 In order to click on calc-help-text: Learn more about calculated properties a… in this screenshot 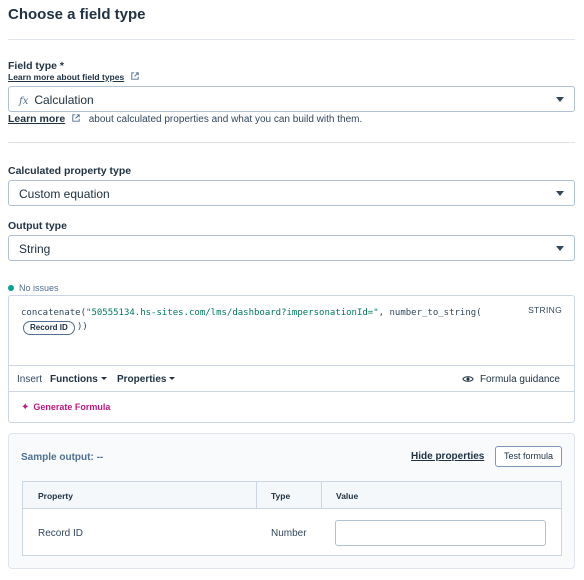, I will do `click(185, 119)`.